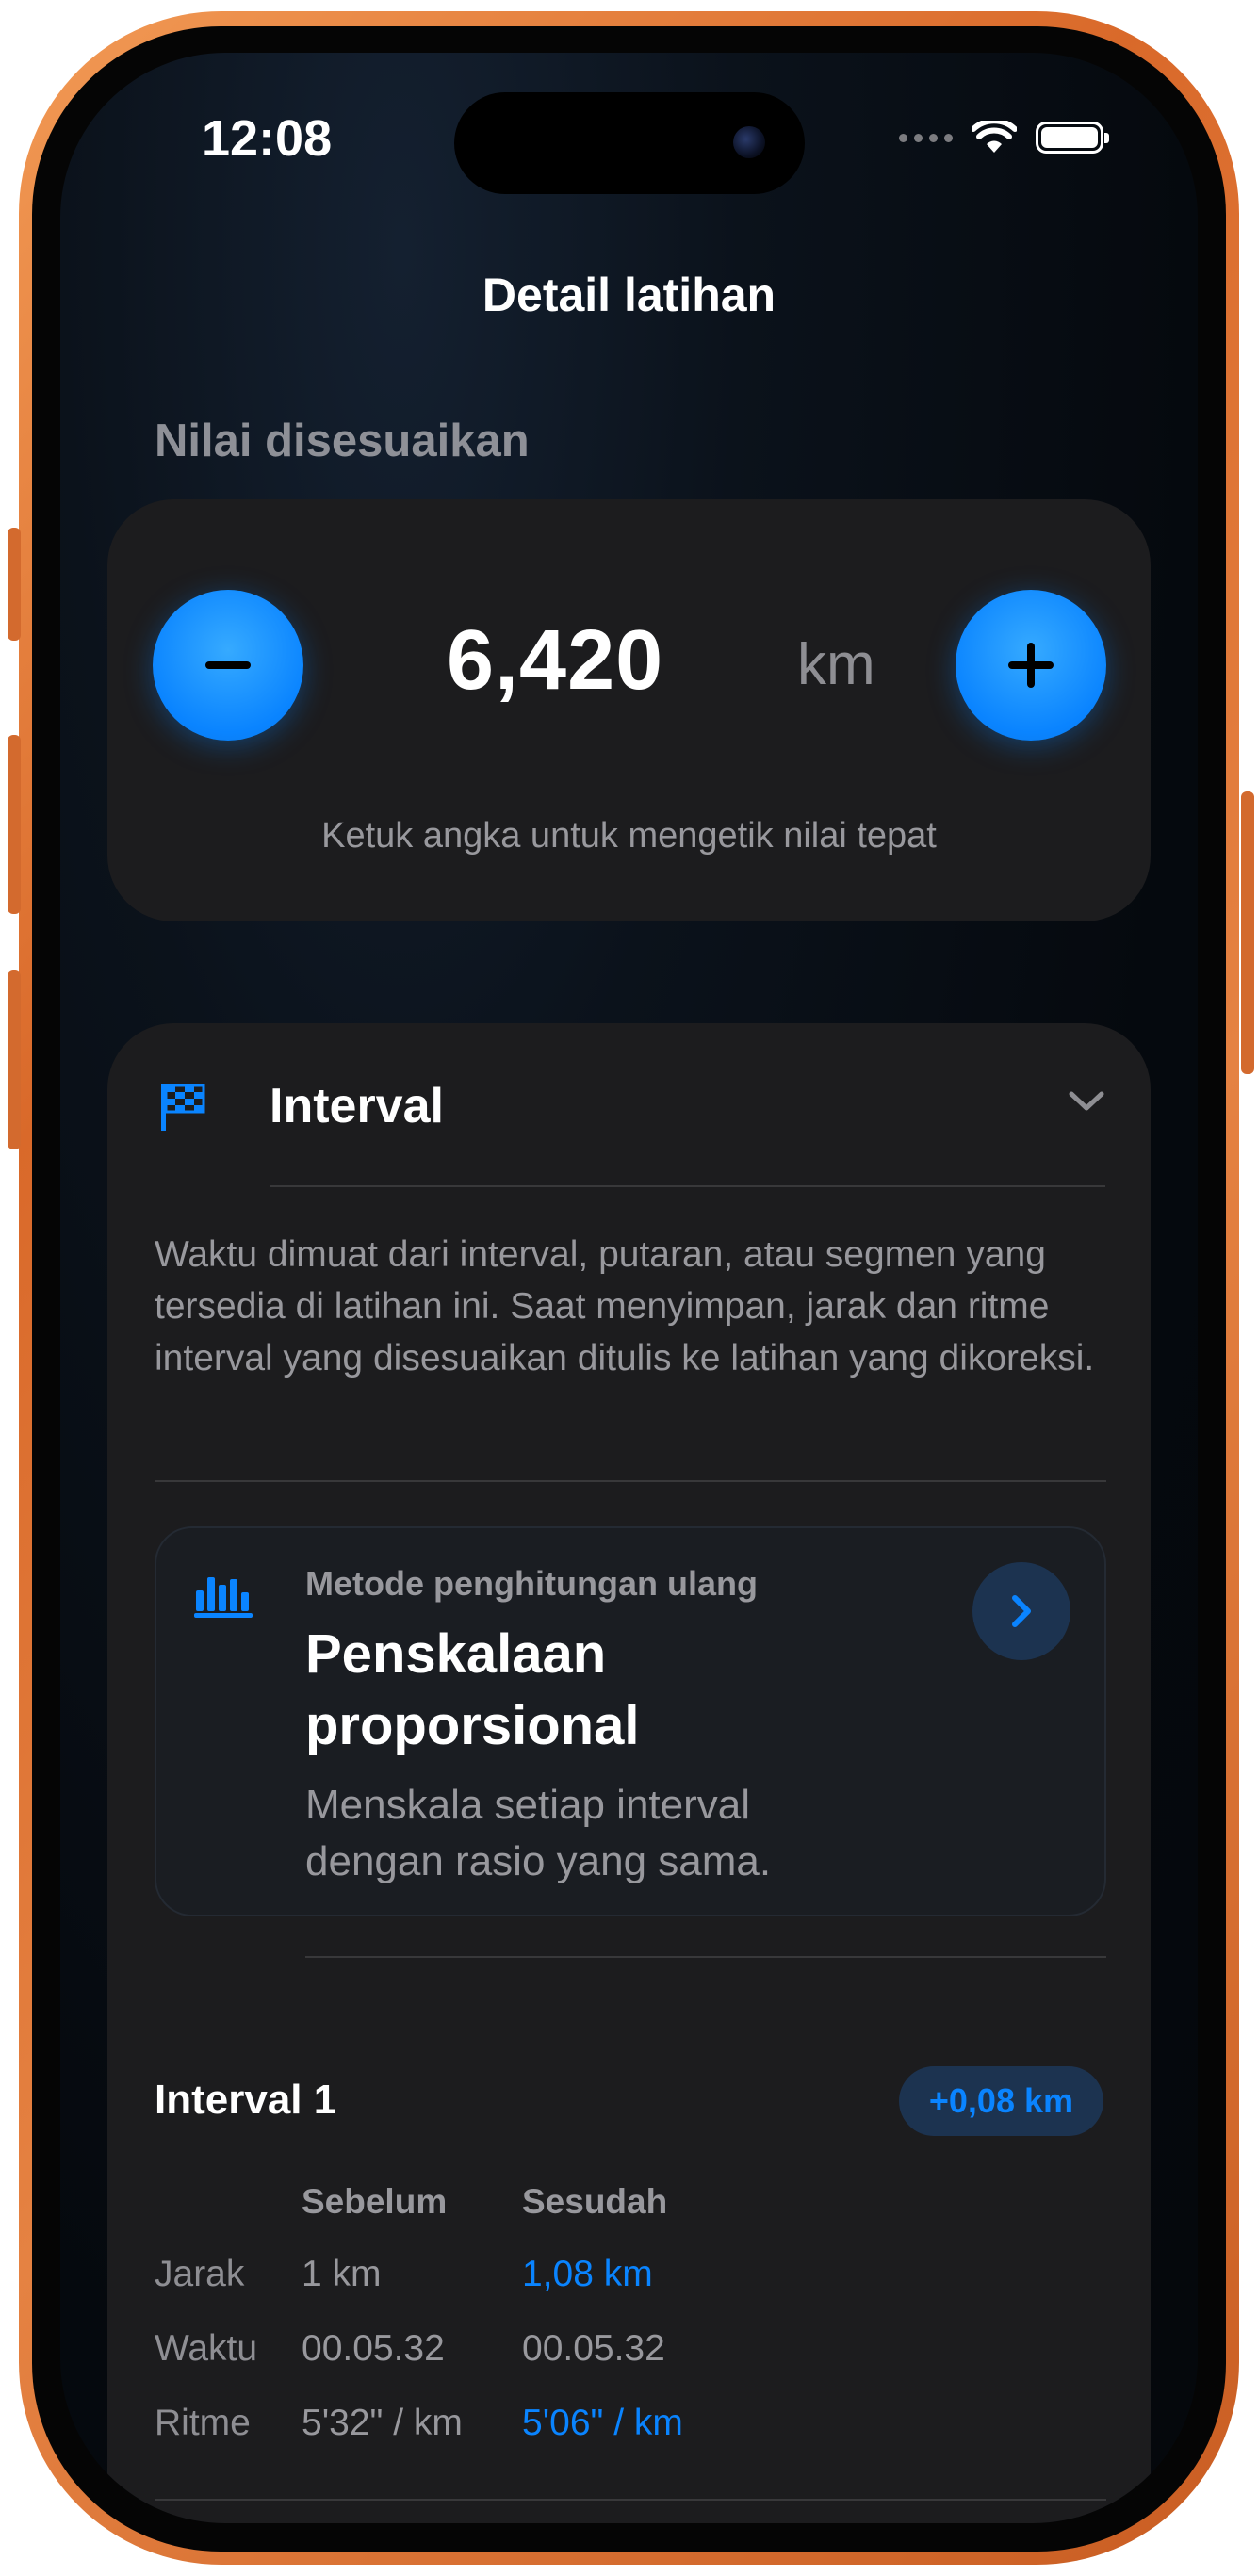 Image resolution: width=1258 pixels, height=2576 pixels. What do you see at coordinates (14, 824) in the screenshot?
I see `volume-up-button` at bounding box center [14, 824].